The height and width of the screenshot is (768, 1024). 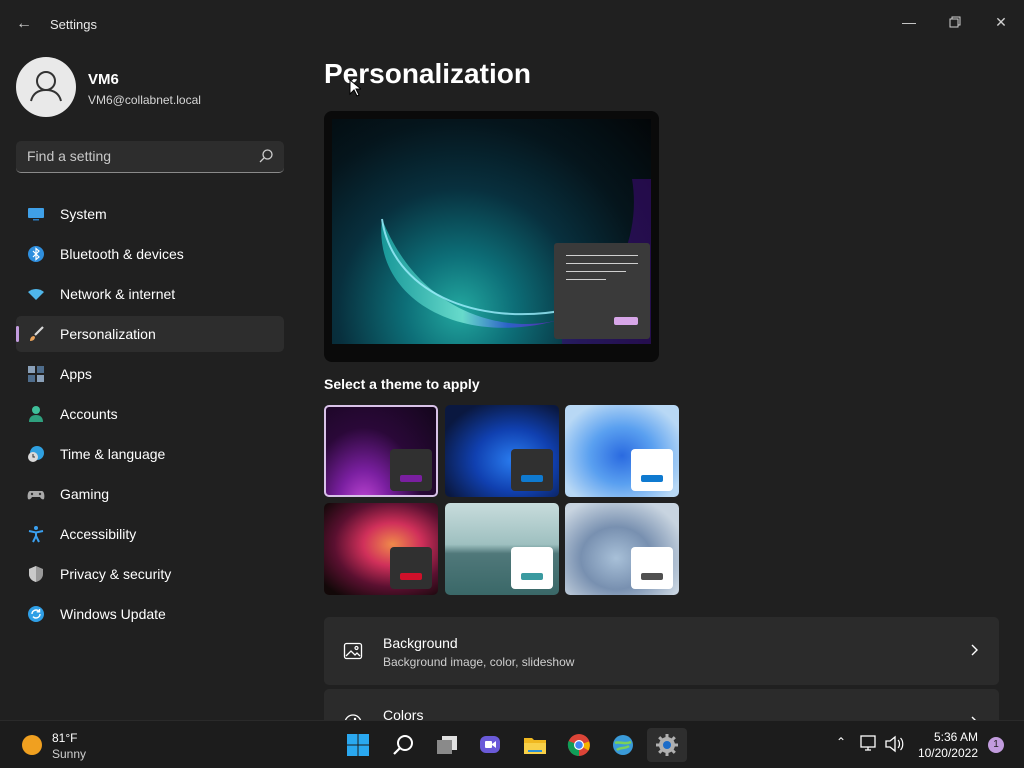 What do you see at coordinates (108, 334) in the screenshot?
I see `sidebar-item-label: Personalization` at bounding box center [108, 334].